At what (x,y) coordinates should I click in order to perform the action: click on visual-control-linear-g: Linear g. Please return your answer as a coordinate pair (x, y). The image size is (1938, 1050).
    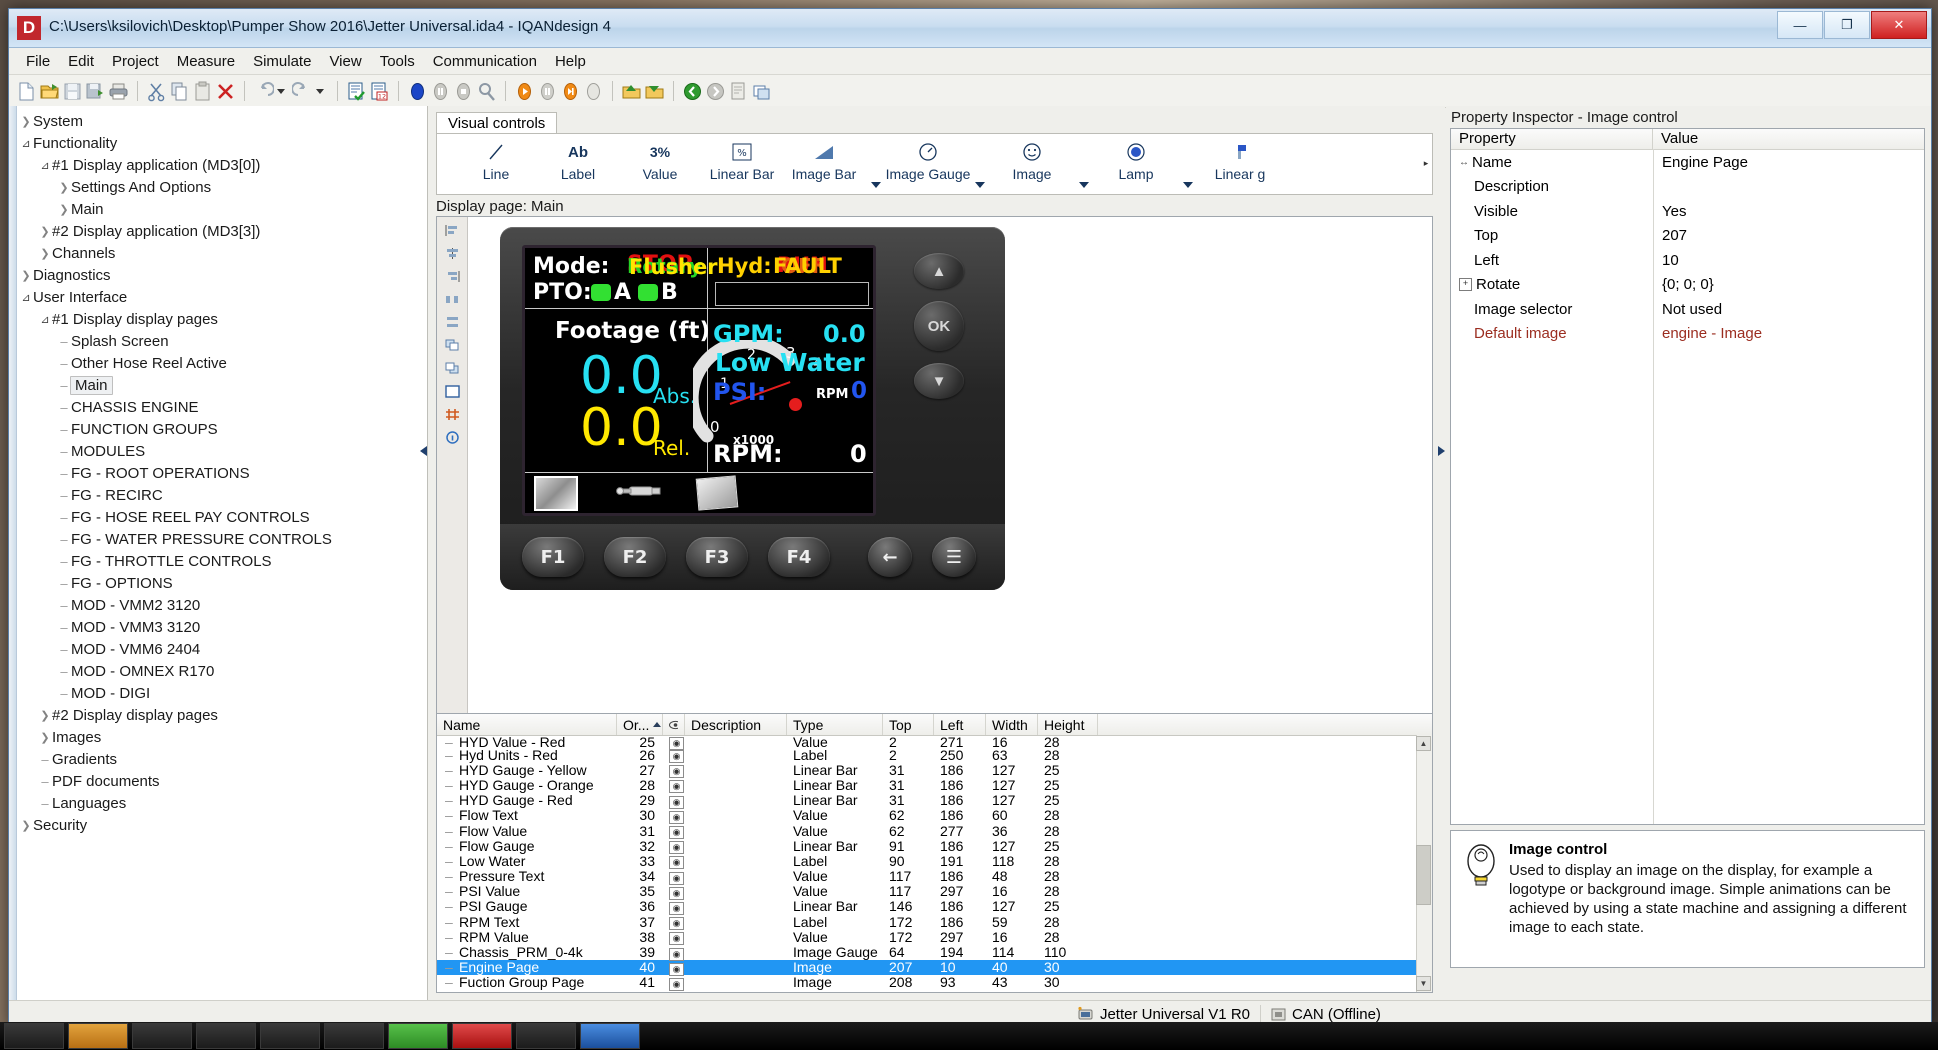
    Looking at the image, I should click on (1240, 158).